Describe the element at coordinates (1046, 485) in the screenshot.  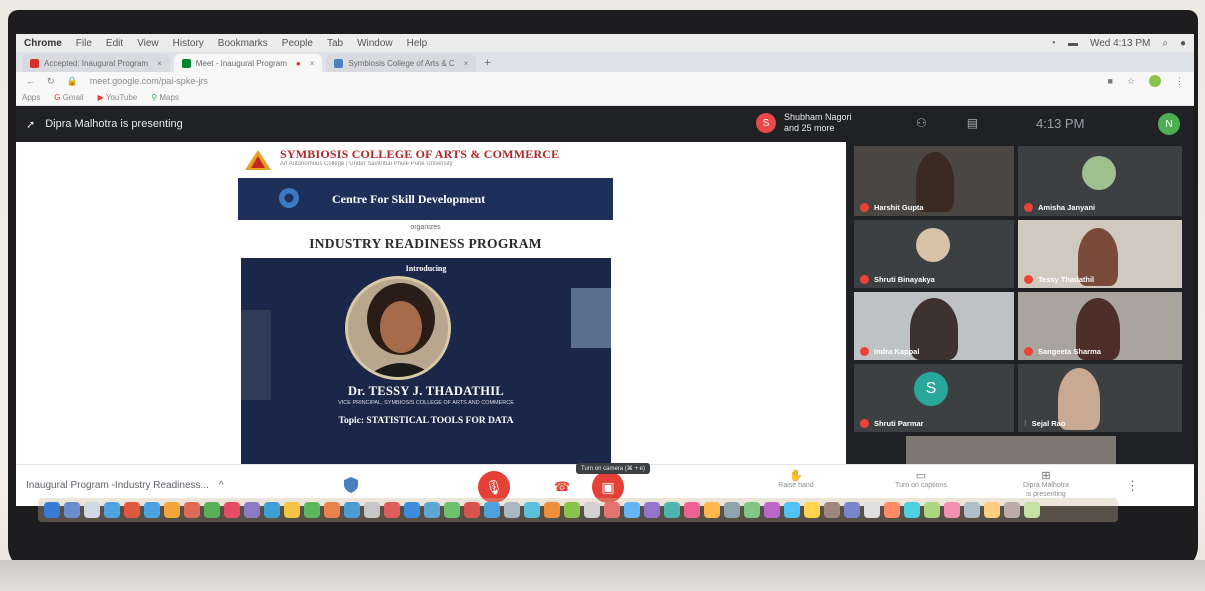
I see `presenting-button: ⊞ Dipra Malhotra is presenting` at that location.